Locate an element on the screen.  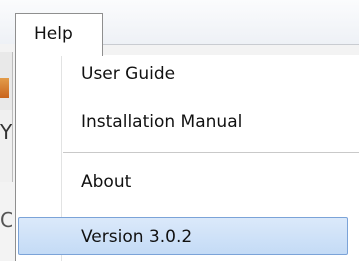
menu-item-installation-manual: Installation Manual is located at coordinates (187, 122).